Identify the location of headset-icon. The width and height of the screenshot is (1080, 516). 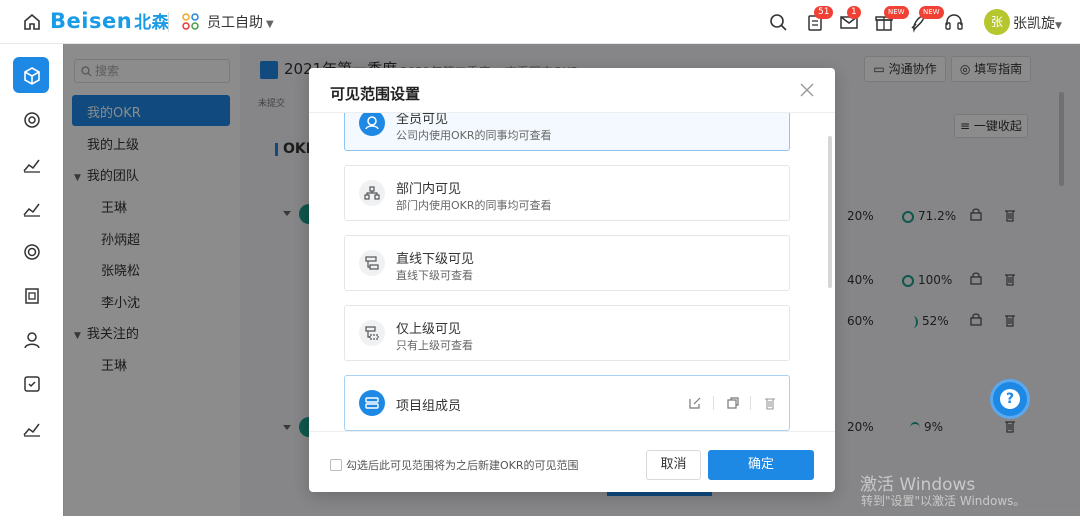
(954, 22).